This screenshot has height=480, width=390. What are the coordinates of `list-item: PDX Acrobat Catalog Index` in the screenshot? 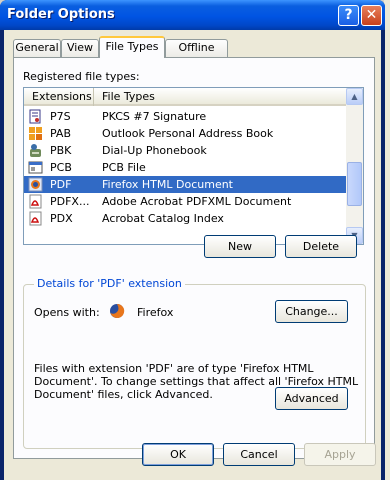 It's located at (185, 218).